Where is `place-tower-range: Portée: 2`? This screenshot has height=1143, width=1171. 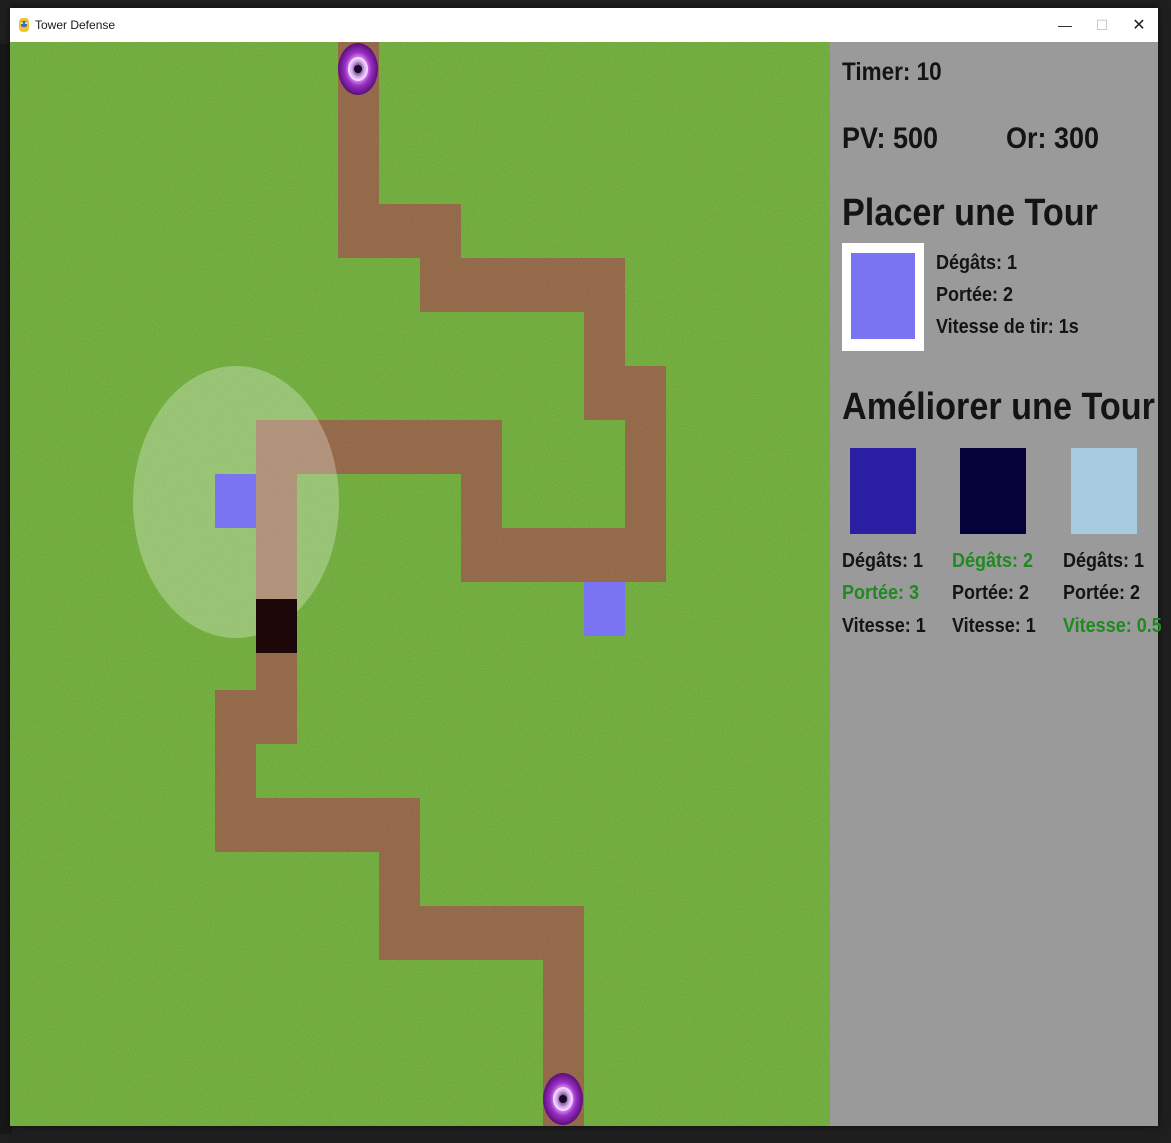
place-tower-range: Portée: 2 is located at coordinates (975, 295).